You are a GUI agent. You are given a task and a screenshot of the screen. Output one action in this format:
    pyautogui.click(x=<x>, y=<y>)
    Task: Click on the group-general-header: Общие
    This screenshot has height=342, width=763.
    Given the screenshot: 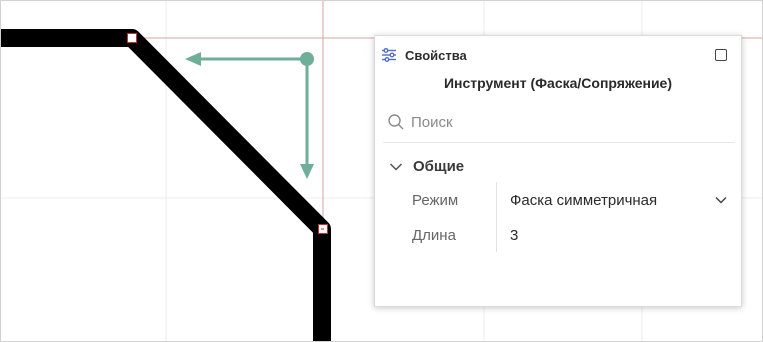 What is the action you would take?
    pyautogui.click(x=535, y=167)
    